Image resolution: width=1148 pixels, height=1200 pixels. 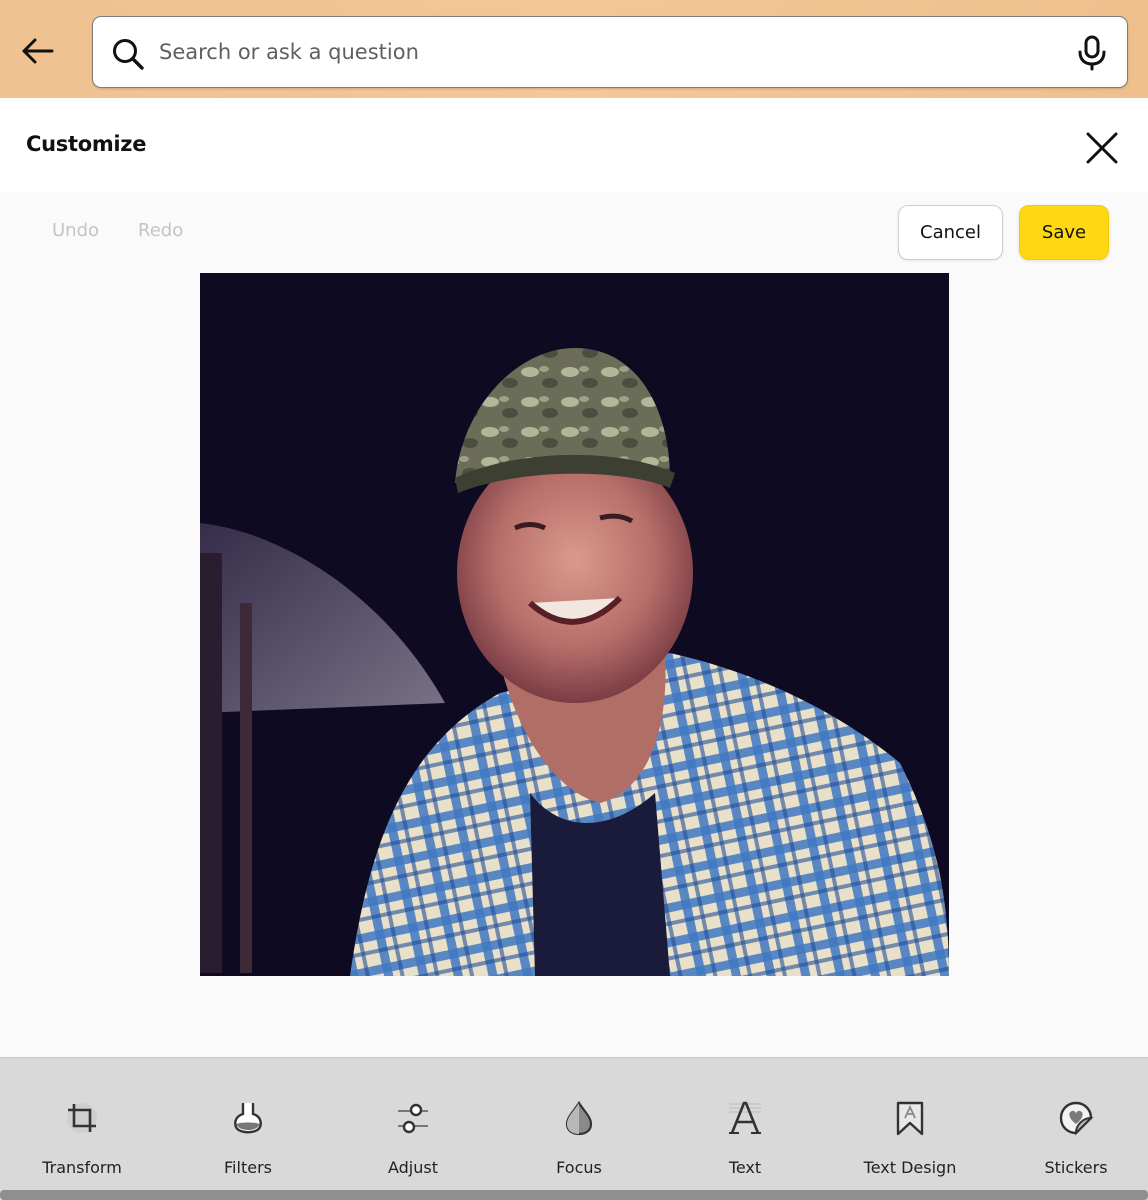 What do you see at coordinates (574, 145) in the screenshot?
I see `customize-header: Customize` at bounding box center [574, 145].